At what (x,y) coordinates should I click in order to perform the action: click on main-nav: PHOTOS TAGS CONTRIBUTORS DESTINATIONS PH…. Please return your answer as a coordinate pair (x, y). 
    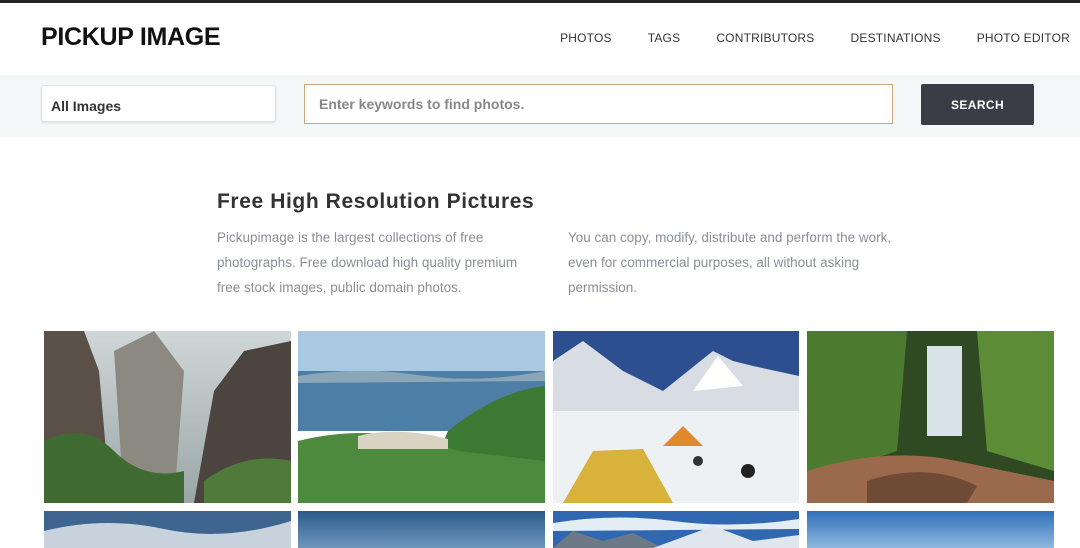
    Looking at the image, I should click on (797, 38).